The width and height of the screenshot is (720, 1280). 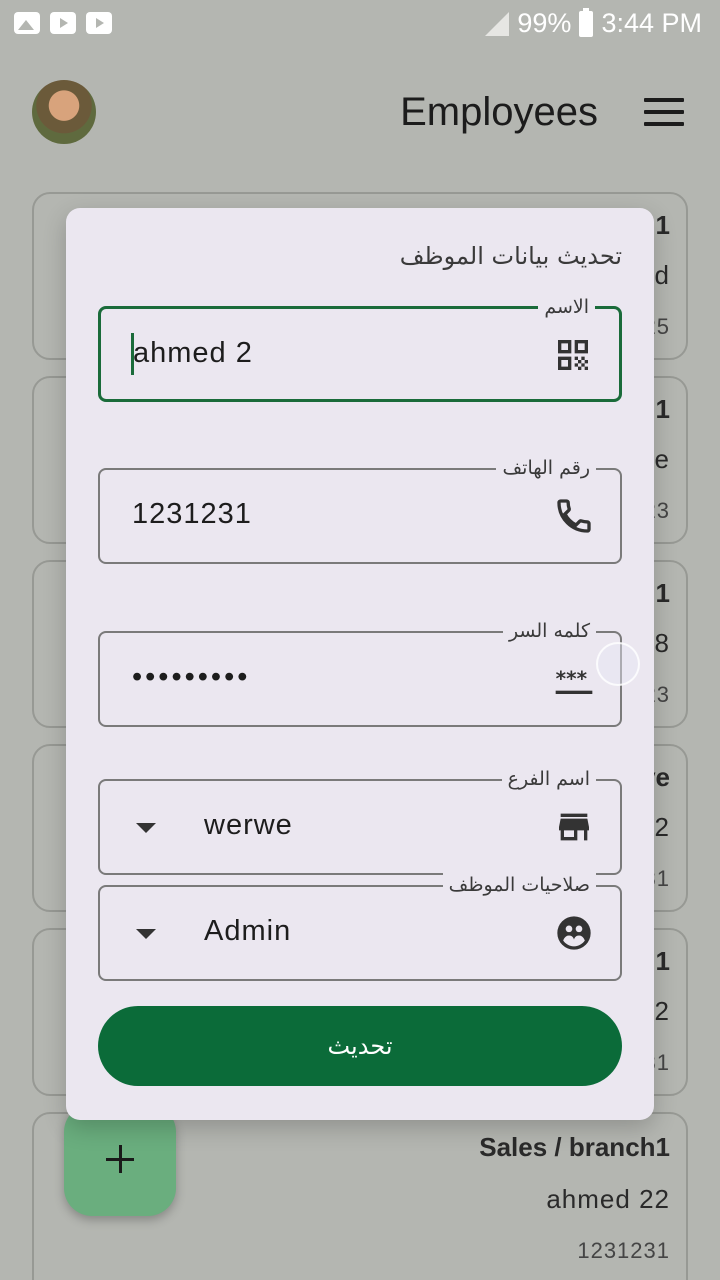 What do you see at coordinates (574, 1147) in the screenshot?
I see `card-branch: Sales / branch1` at bounding box center [574, 1147].